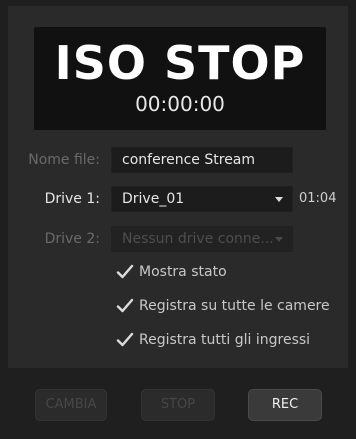 The image size is (356, 439). I want to click on change-button: CAMBIA, so click(71, 405).